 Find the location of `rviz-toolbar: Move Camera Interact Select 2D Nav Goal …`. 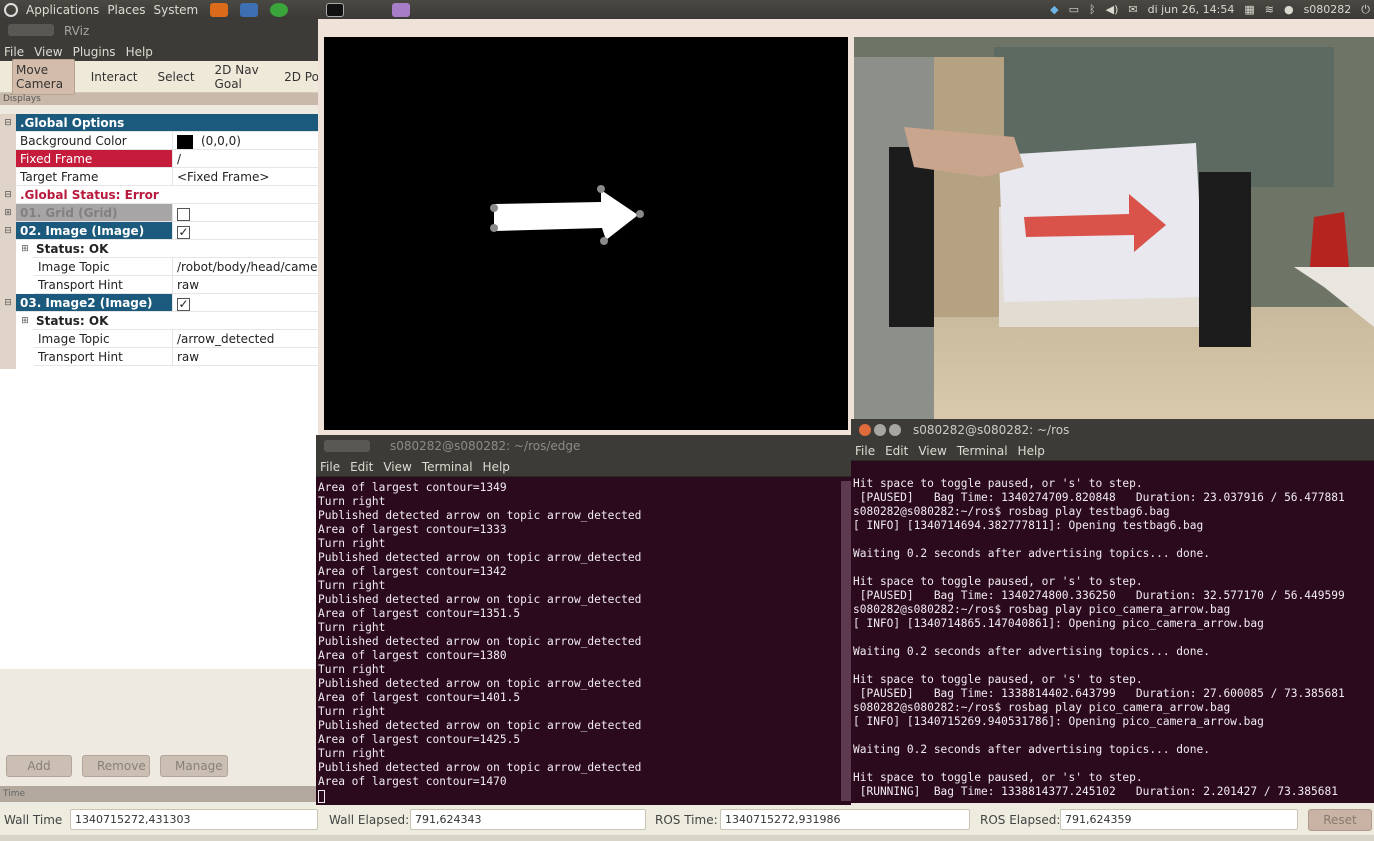

rviz-toolbar: Move Camera Interact Select 2D Nav Goal … is located at coordinates (160, 76).